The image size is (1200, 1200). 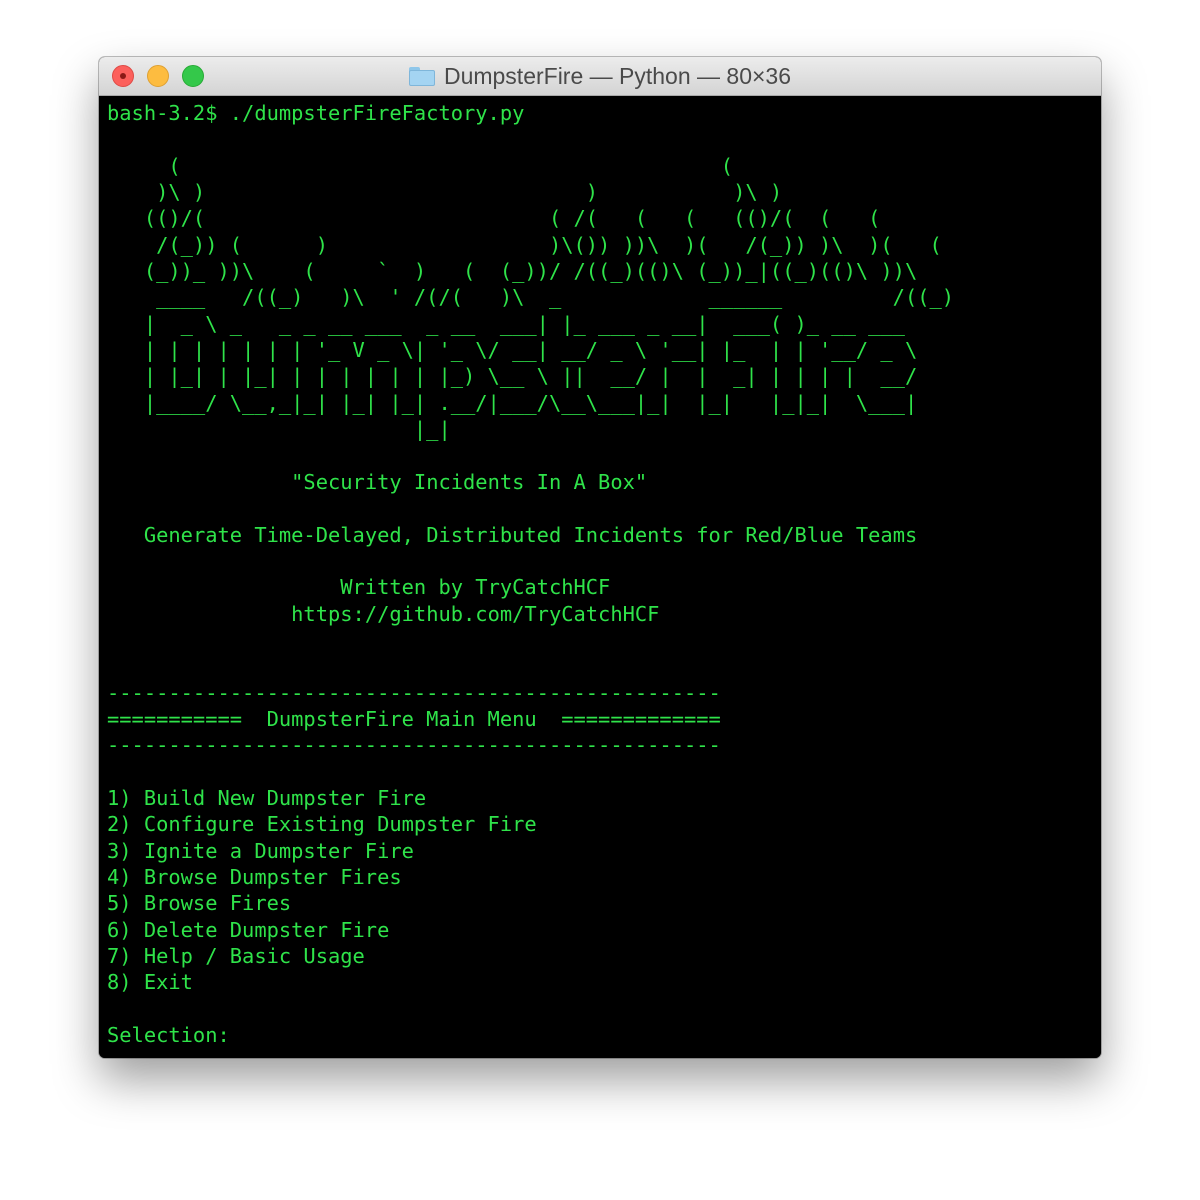 What do you see at coordinates (322, 824) in the screenshot?
I see `menu-item-configure: 2) Configure Existing Dumpster Fire` at bounding box center [322, 824].